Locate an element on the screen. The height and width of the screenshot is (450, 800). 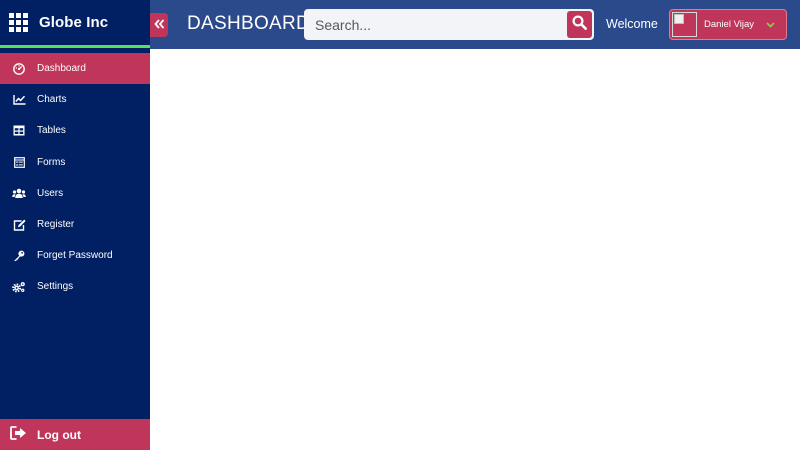
sidebar-item-label: Forms is located at coordinates (51, 162).